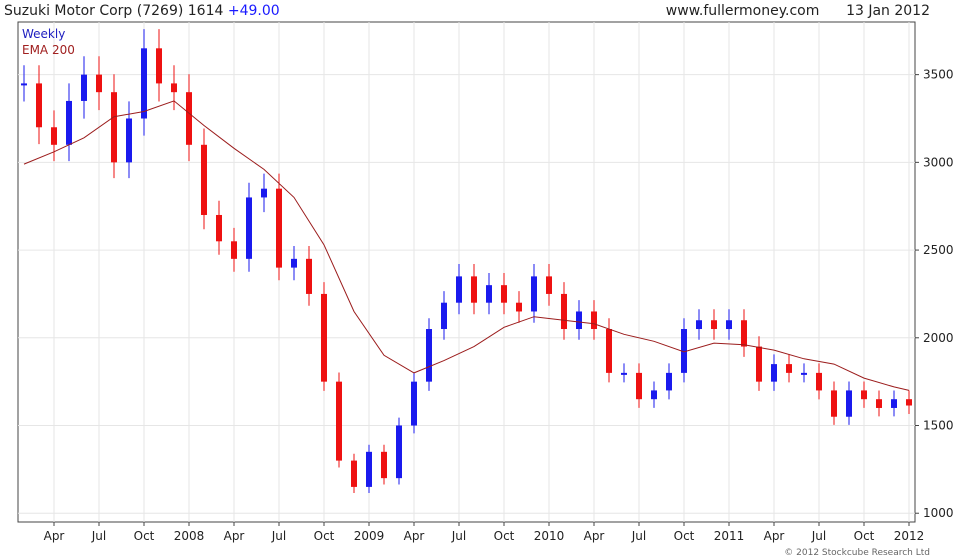  What do you see at coordinates (48, 50) in the screenshot?
I see `legend-ema: EMA 200` at bounding box center [48, 50].